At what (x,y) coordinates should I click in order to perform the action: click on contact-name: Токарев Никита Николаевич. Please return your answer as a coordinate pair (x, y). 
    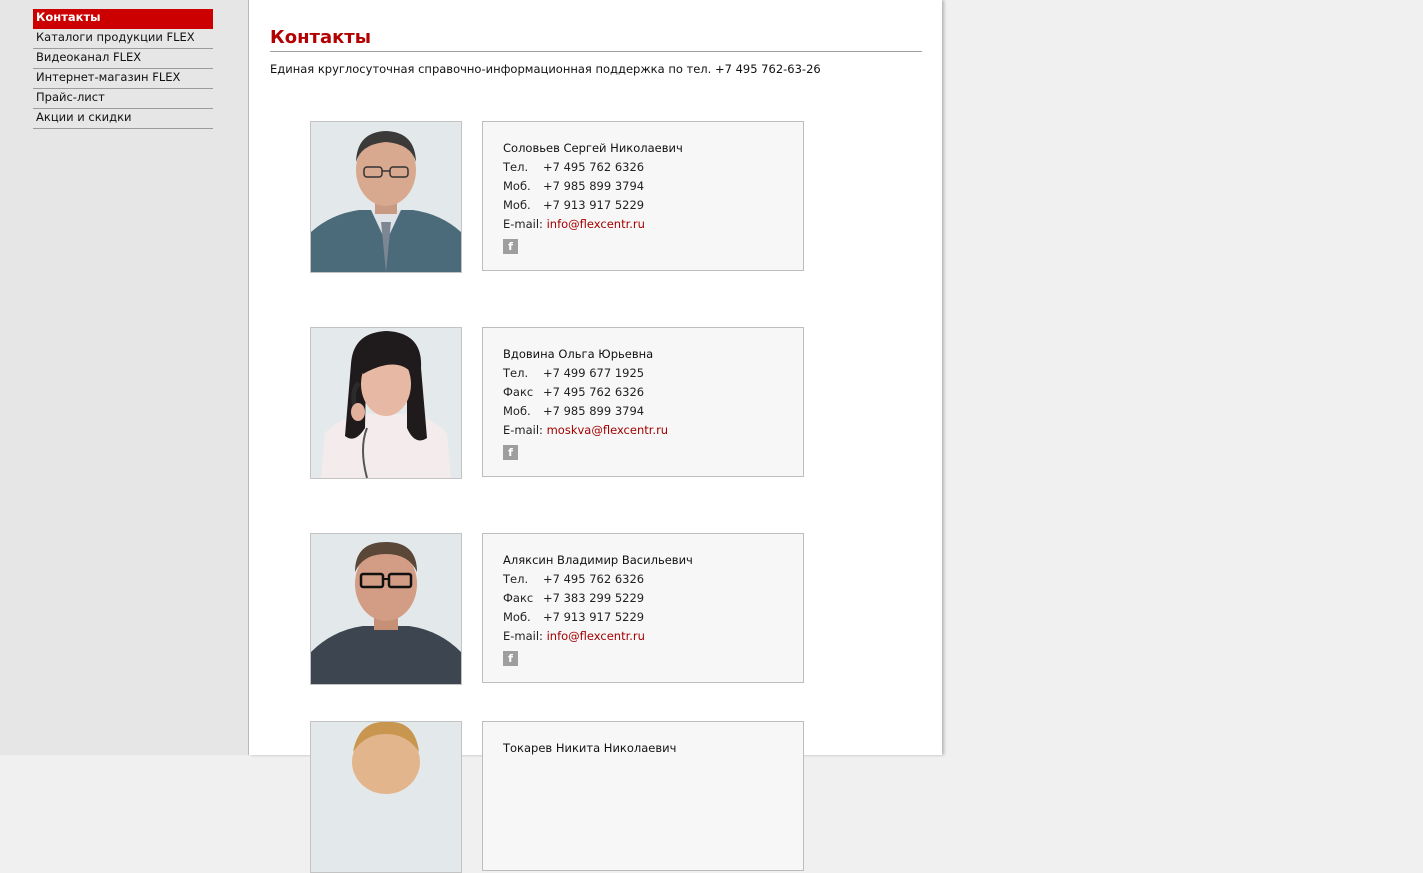
    Looking at the image, I should click on (590, 748).